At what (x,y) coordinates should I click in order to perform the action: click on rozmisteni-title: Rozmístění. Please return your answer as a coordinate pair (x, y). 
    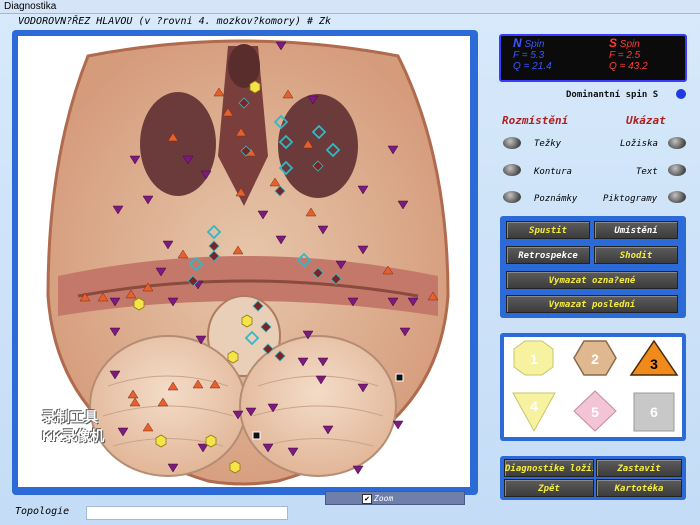
    Looking at the image, I should click on (535, 120).